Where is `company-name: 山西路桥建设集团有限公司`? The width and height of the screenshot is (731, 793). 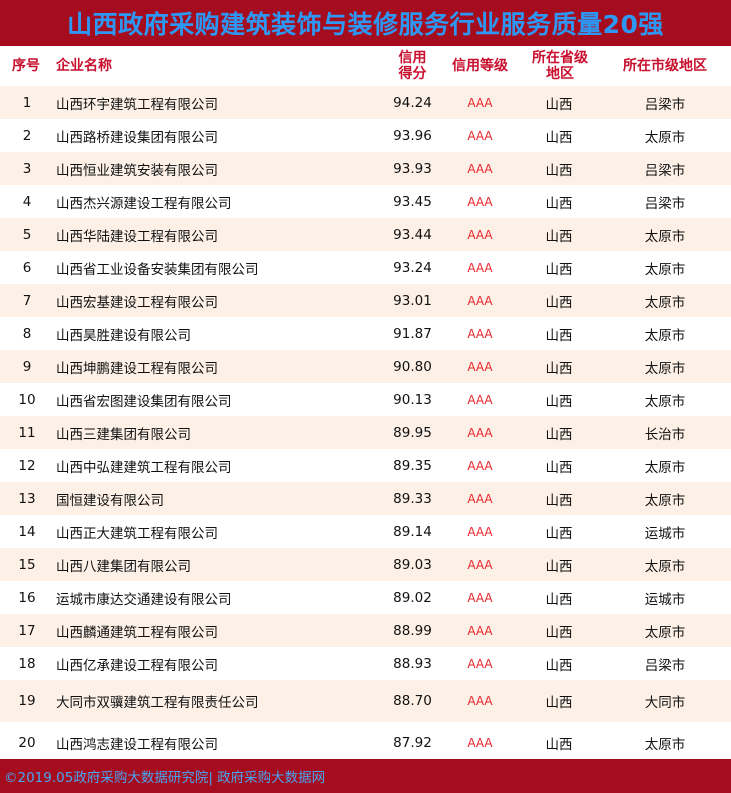
company-name: 山西路桥建设集团有限公司 is located at coordinates (137, 137).